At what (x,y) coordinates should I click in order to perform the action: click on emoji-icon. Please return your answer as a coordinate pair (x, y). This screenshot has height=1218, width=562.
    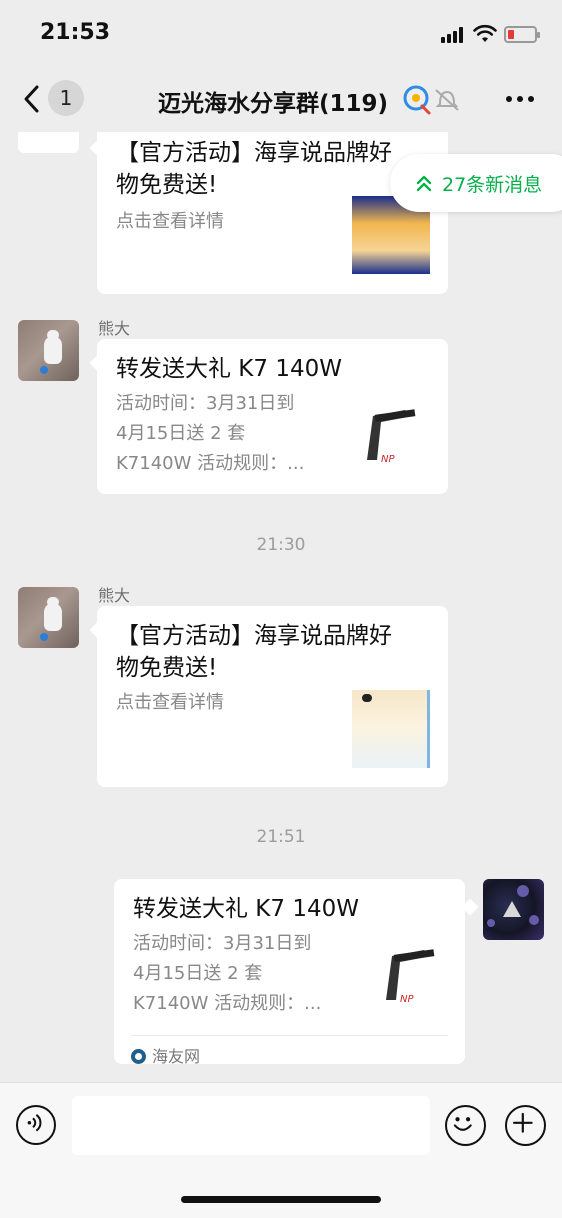
    Looking at the image, I should click on (465, 1125).